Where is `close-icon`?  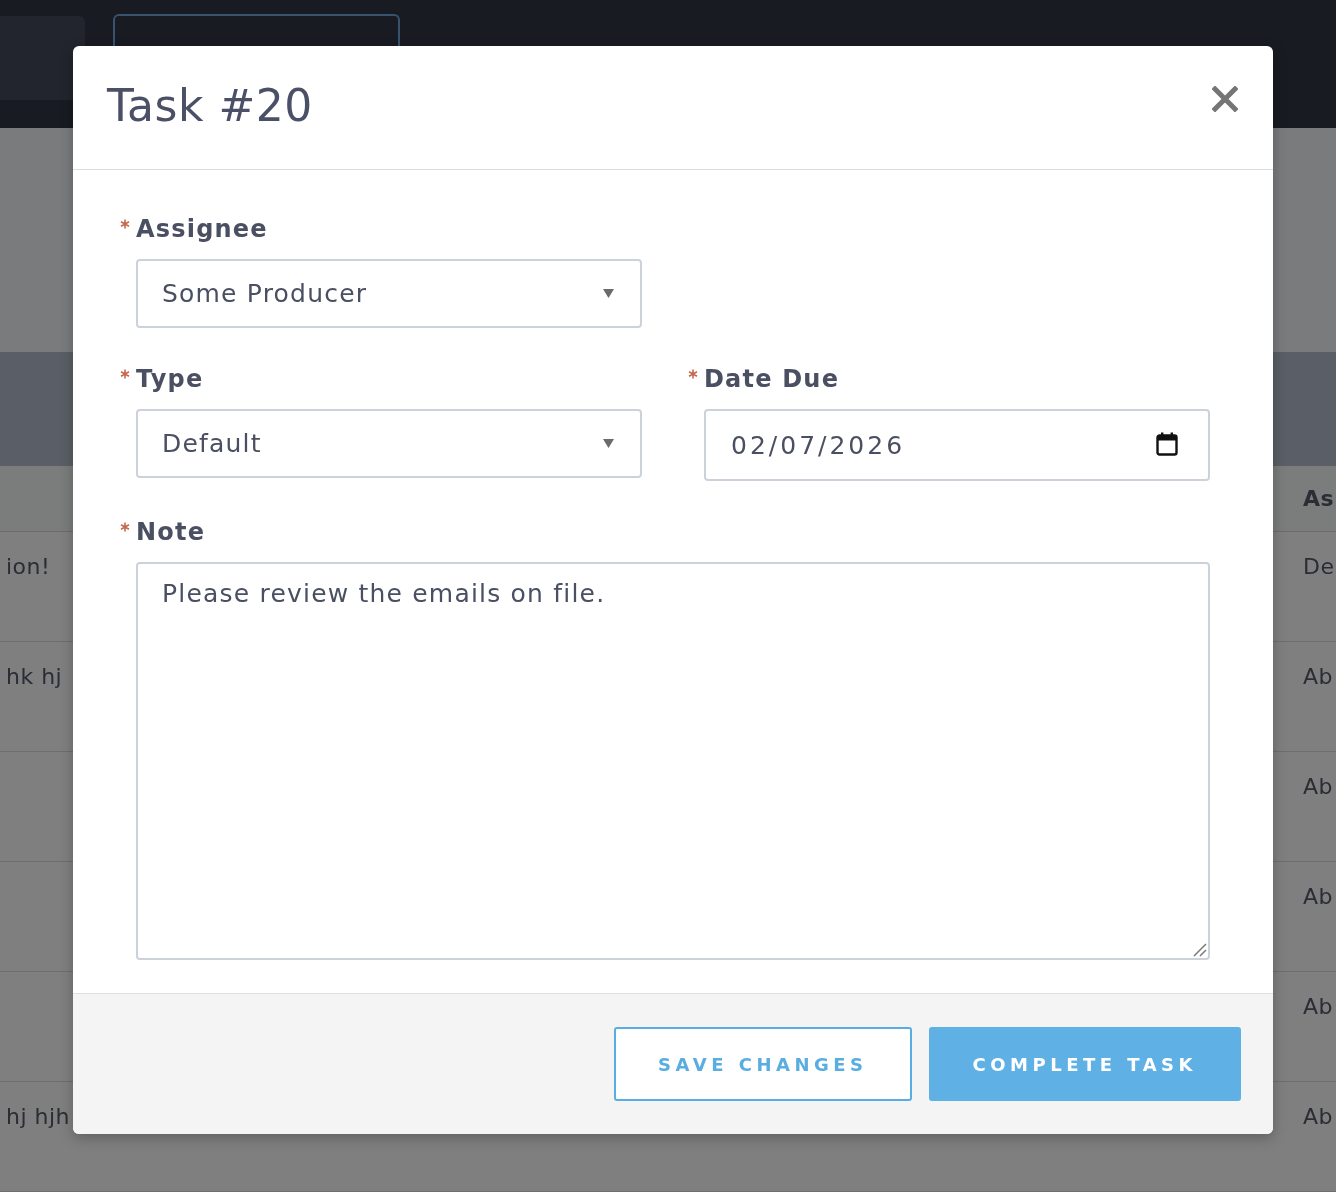 close-icon is located at coordinates (1225, 99).